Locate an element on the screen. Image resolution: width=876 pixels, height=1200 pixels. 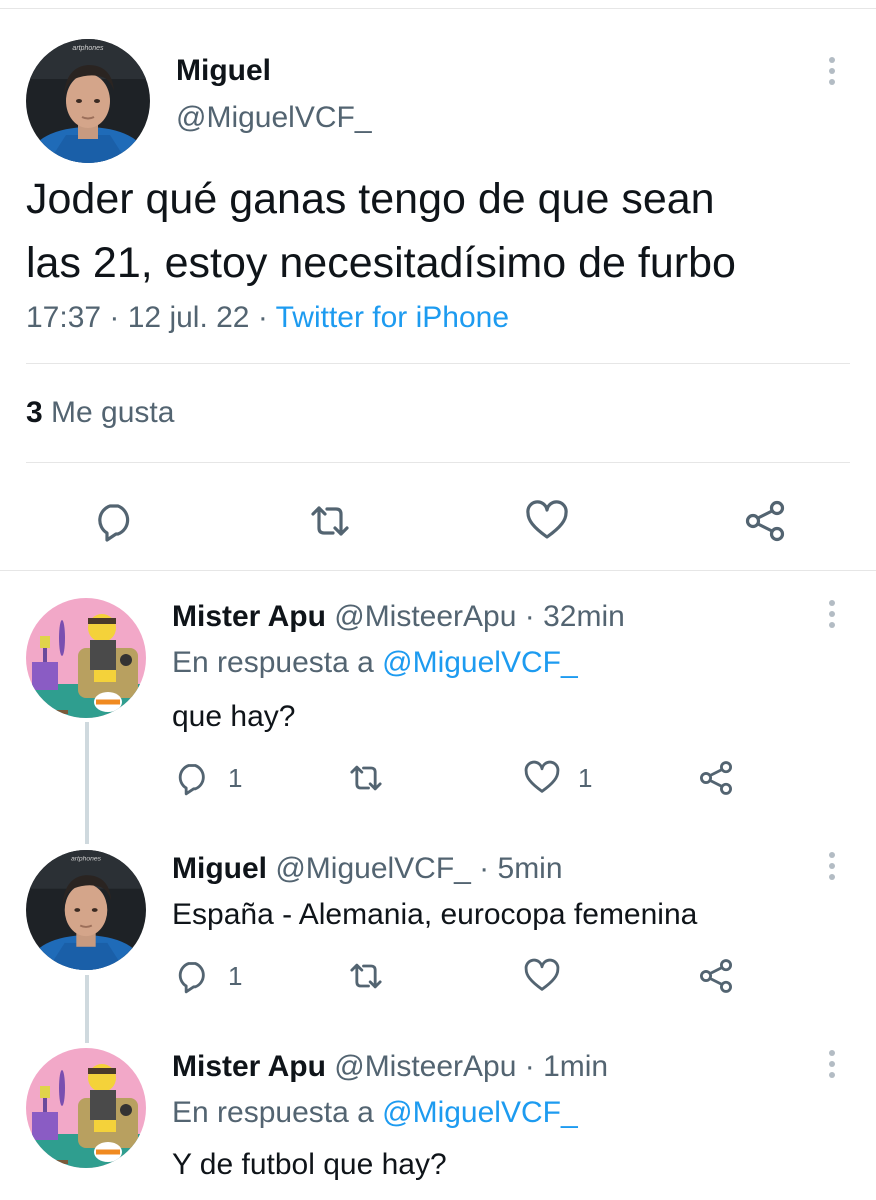
likes-count: 3 is located at coordinates (34, 412).